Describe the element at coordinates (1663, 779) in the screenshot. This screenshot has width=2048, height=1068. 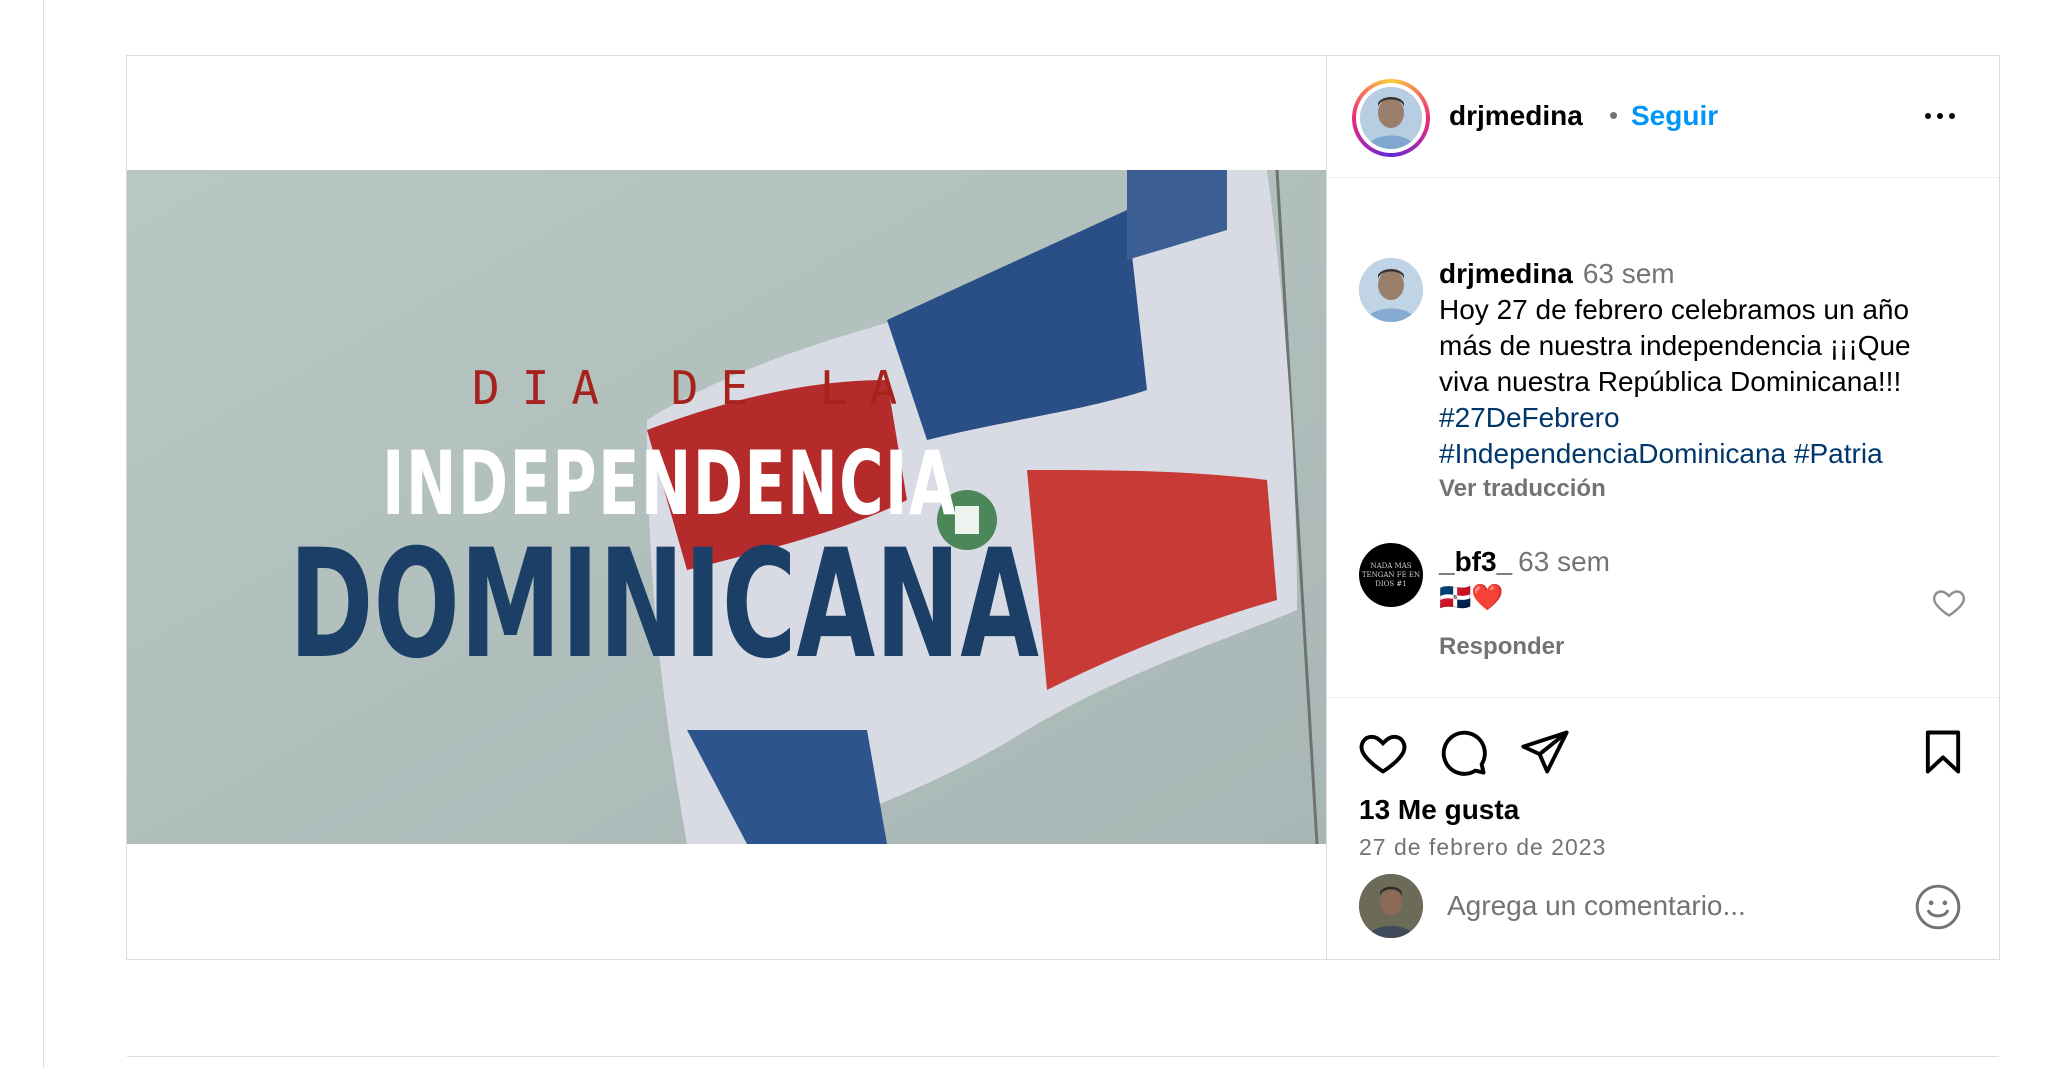
I see `action-bar: 13 Me gusta 27 de febrero de 2023` at that location.